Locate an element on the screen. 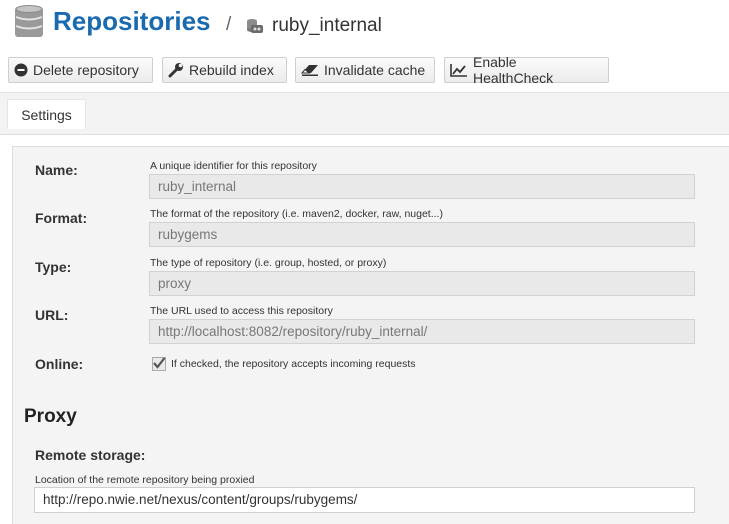 This screenshot has width=729, height=524. rebuild-index-label: Rebuild index is located at coordinates (231, 70).